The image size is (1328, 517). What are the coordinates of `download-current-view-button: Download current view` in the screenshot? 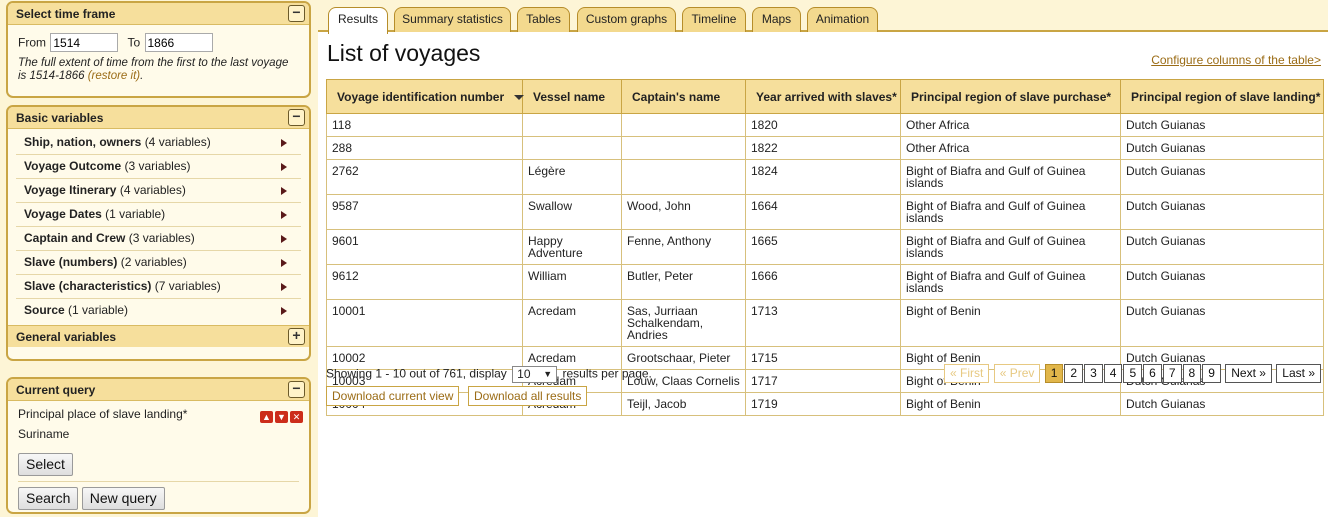 It's located at (393, 396).